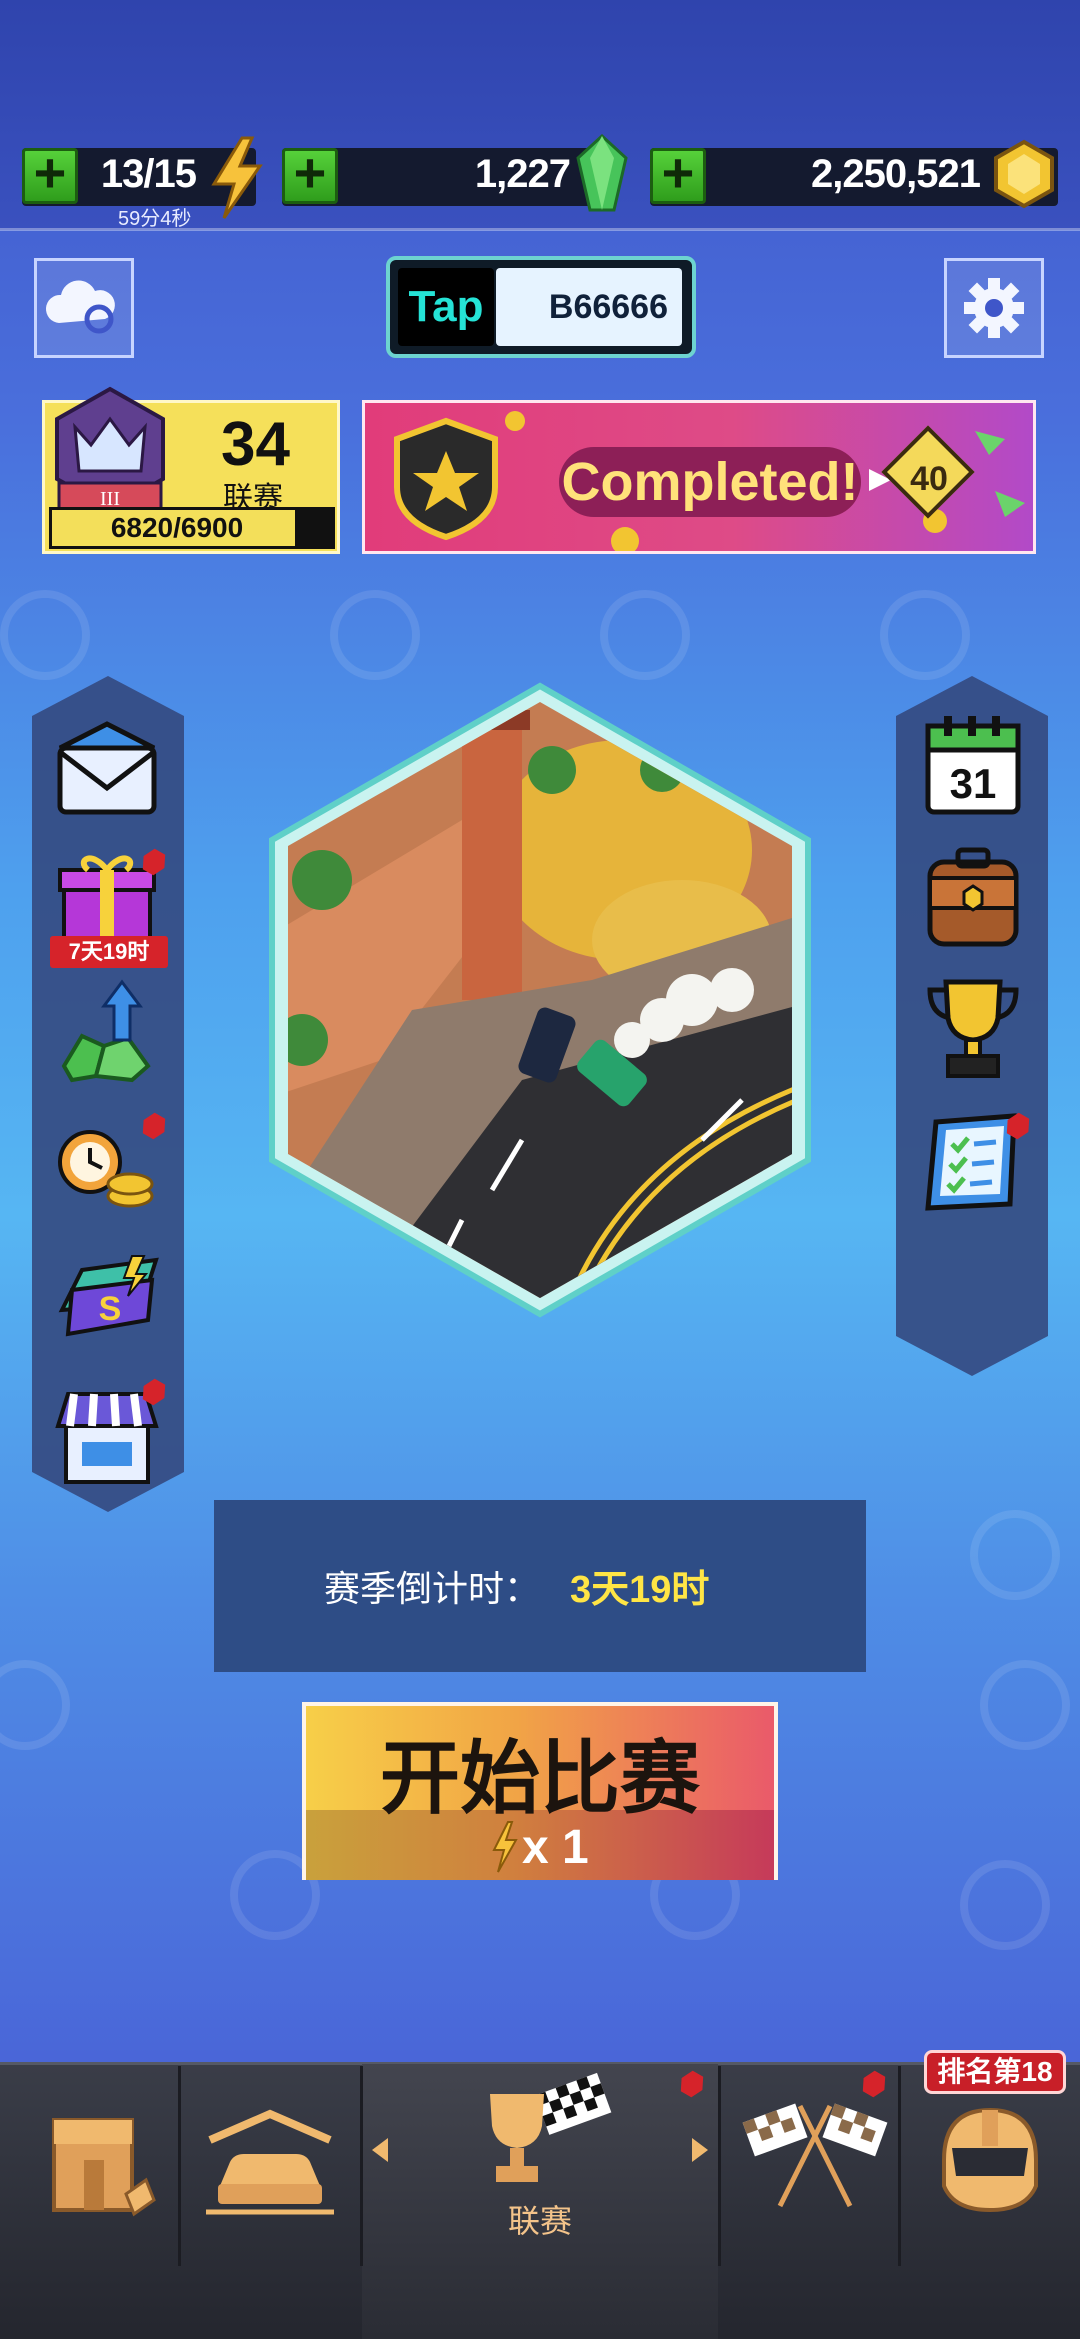 This screenshot has width=1080, height=2339. What do you see at coordinates (551, 2127) in the screenshot?
I see `league-trophy-flags-icon` at bounding box center [551, 2127].